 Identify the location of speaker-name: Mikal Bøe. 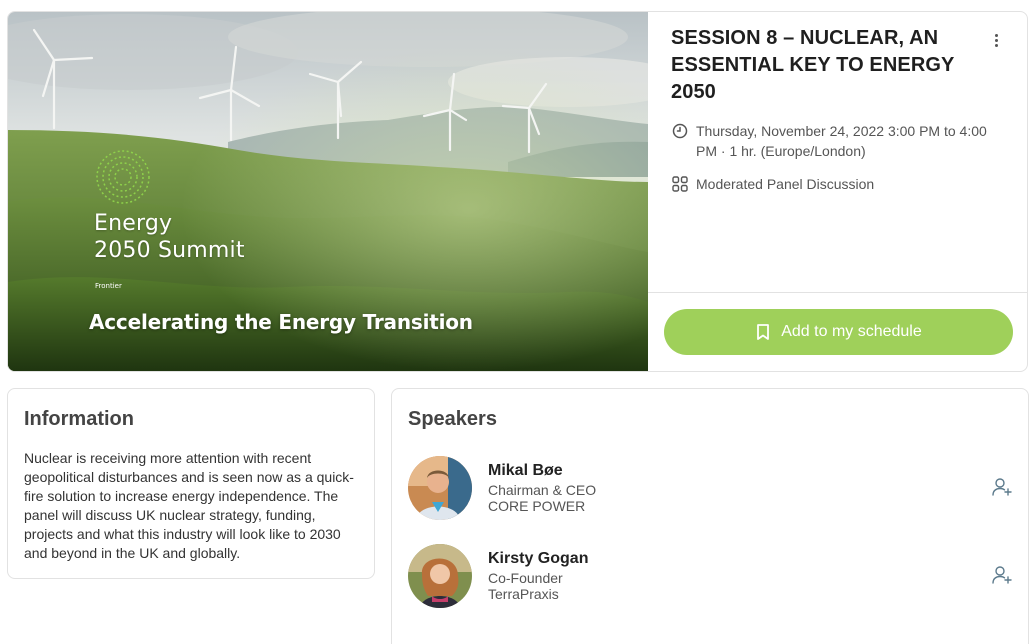
(525, 470).